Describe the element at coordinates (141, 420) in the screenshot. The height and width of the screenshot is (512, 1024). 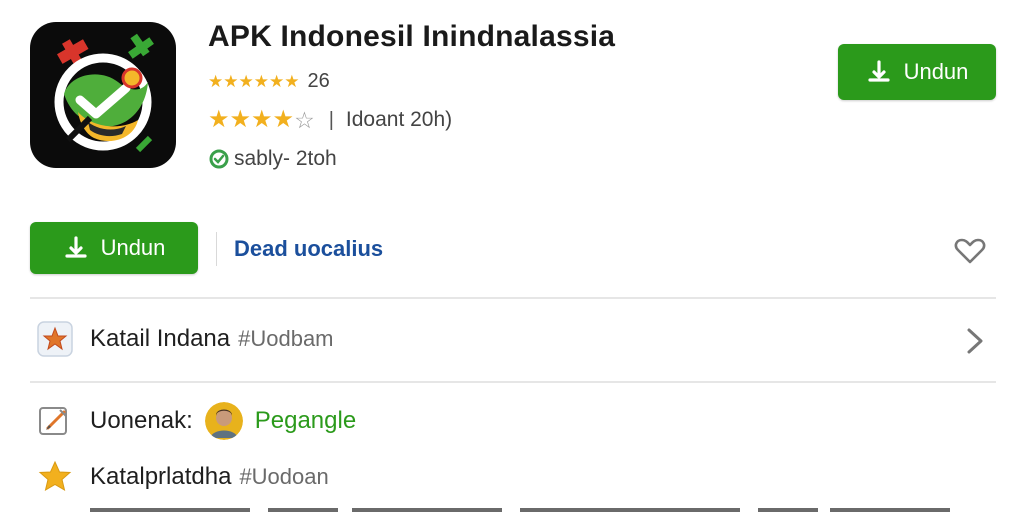
I see `developer-label: Uonenak:` at that location.